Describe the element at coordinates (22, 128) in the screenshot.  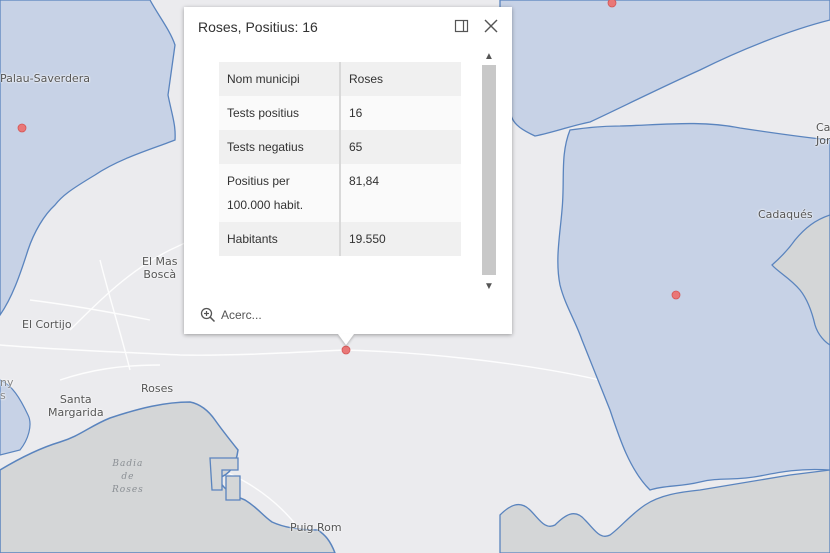
I see `municipality-marker-palau` at that location.